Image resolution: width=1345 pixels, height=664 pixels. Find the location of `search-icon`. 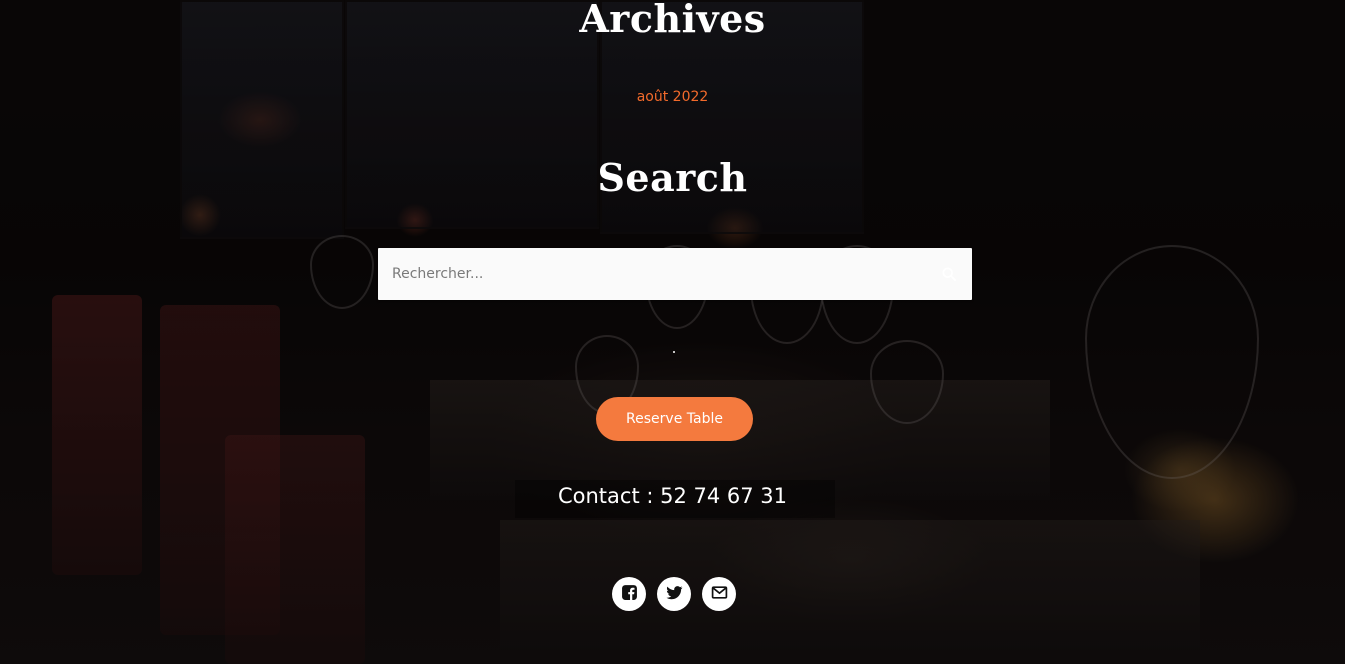

search-icon is located at coordinates (949, 273).